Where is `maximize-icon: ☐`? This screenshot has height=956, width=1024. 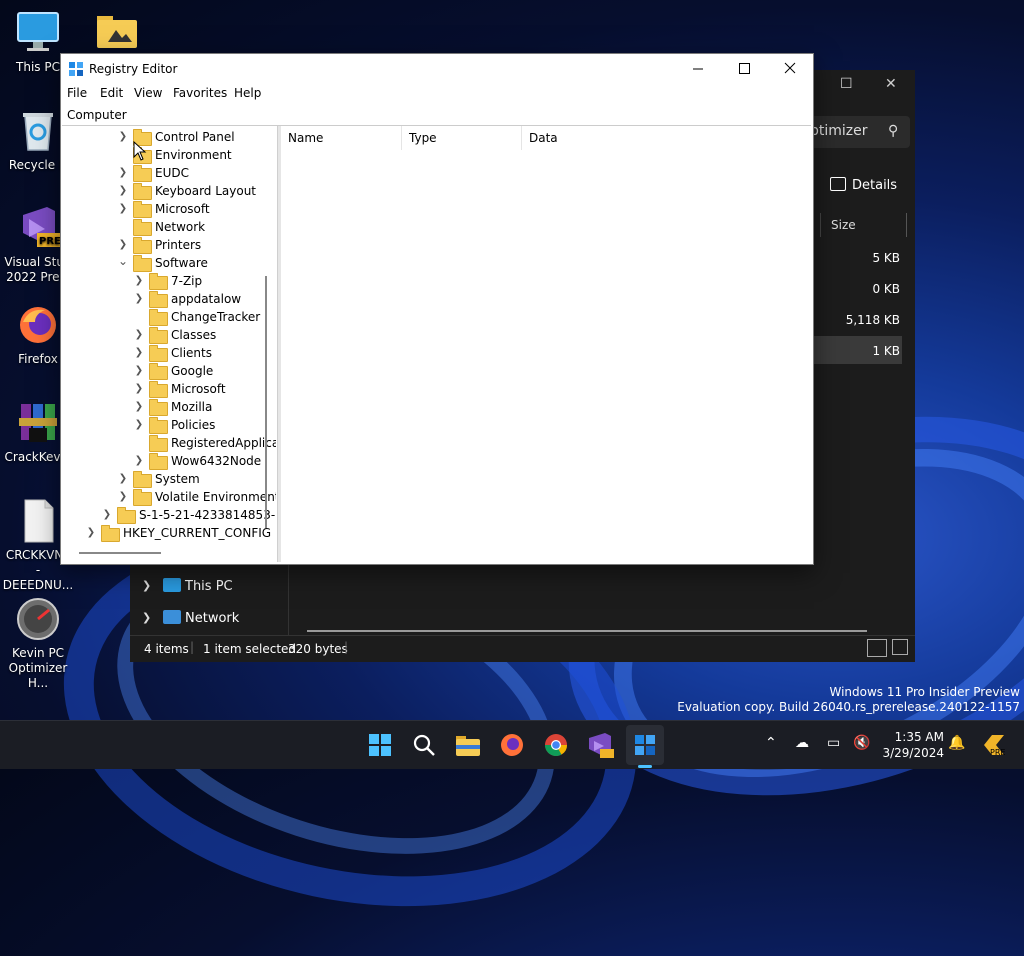 maximize-icon: ☐ is located at coordinates (846, 84).